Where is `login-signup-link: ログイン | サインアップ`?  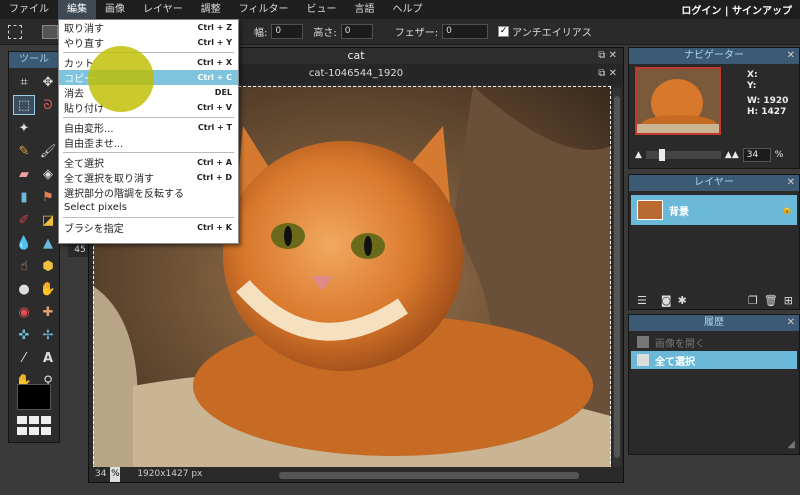
login-signup-link: ログイン | サインアップ is located at coordinates (740, 9).